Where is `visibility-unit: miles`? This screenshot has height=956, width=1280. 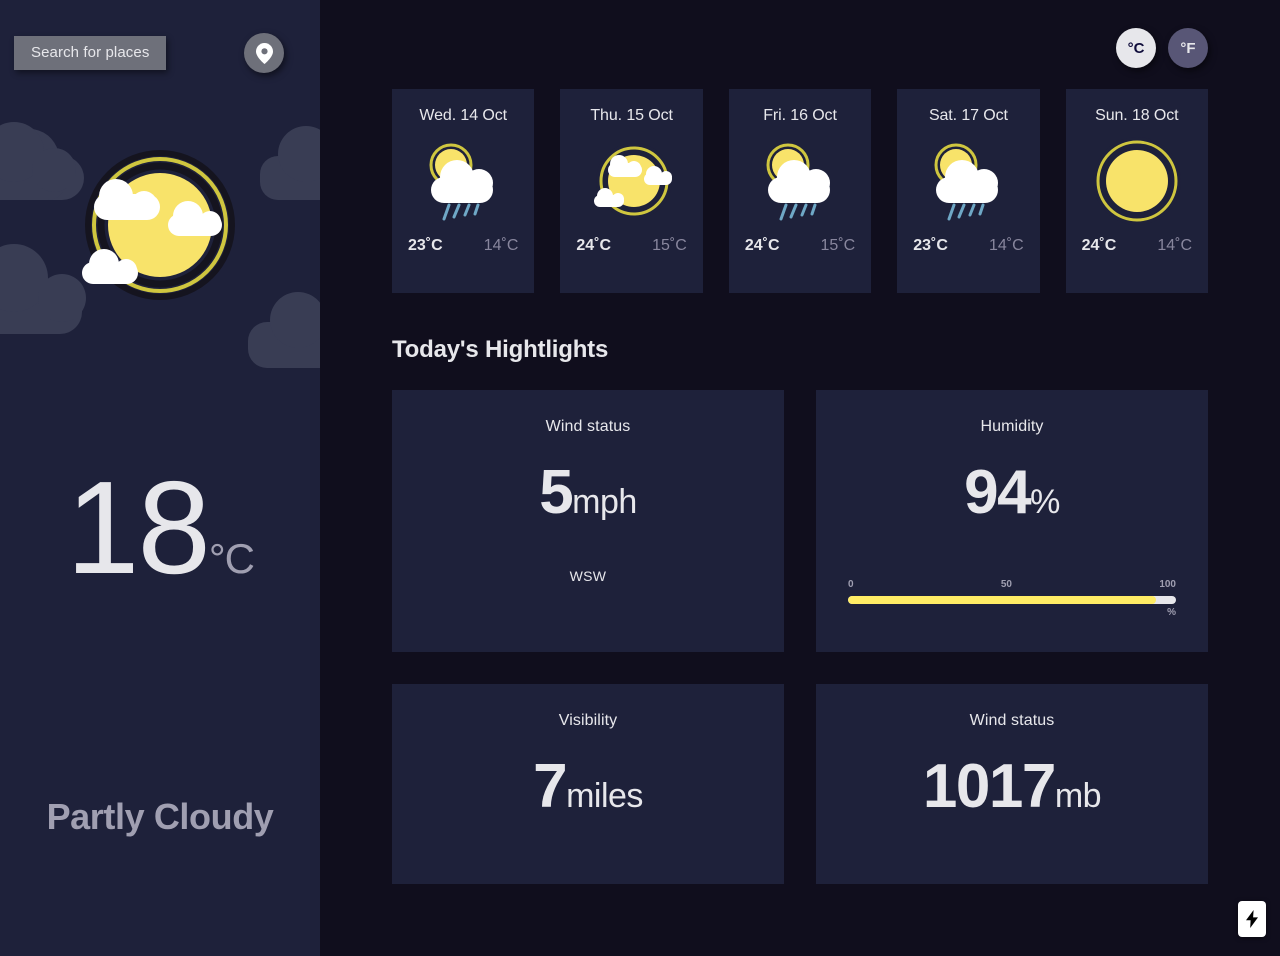 visibility-unit: miles is located at coordinates (604, 796).